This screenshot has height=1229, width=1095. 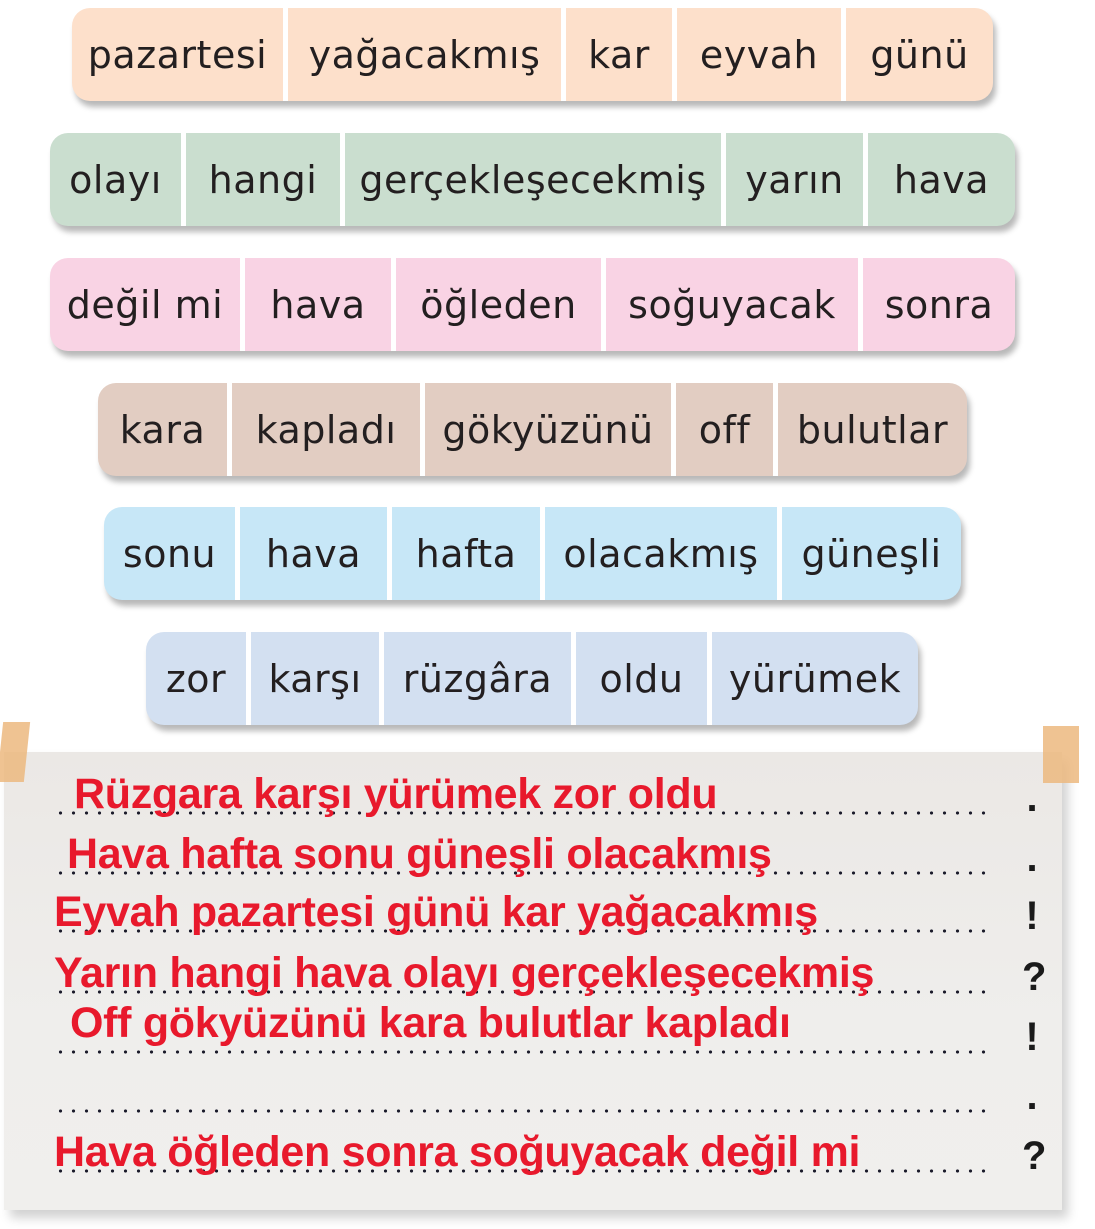 What do you see at coordinates (663, 553) in the screenshot?
I see `word-card: olacakmış` at bounding box center [663, 553].